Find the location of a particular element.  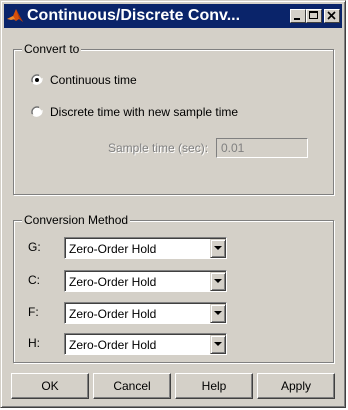

minimize-button is located at coordinates (298, 16).